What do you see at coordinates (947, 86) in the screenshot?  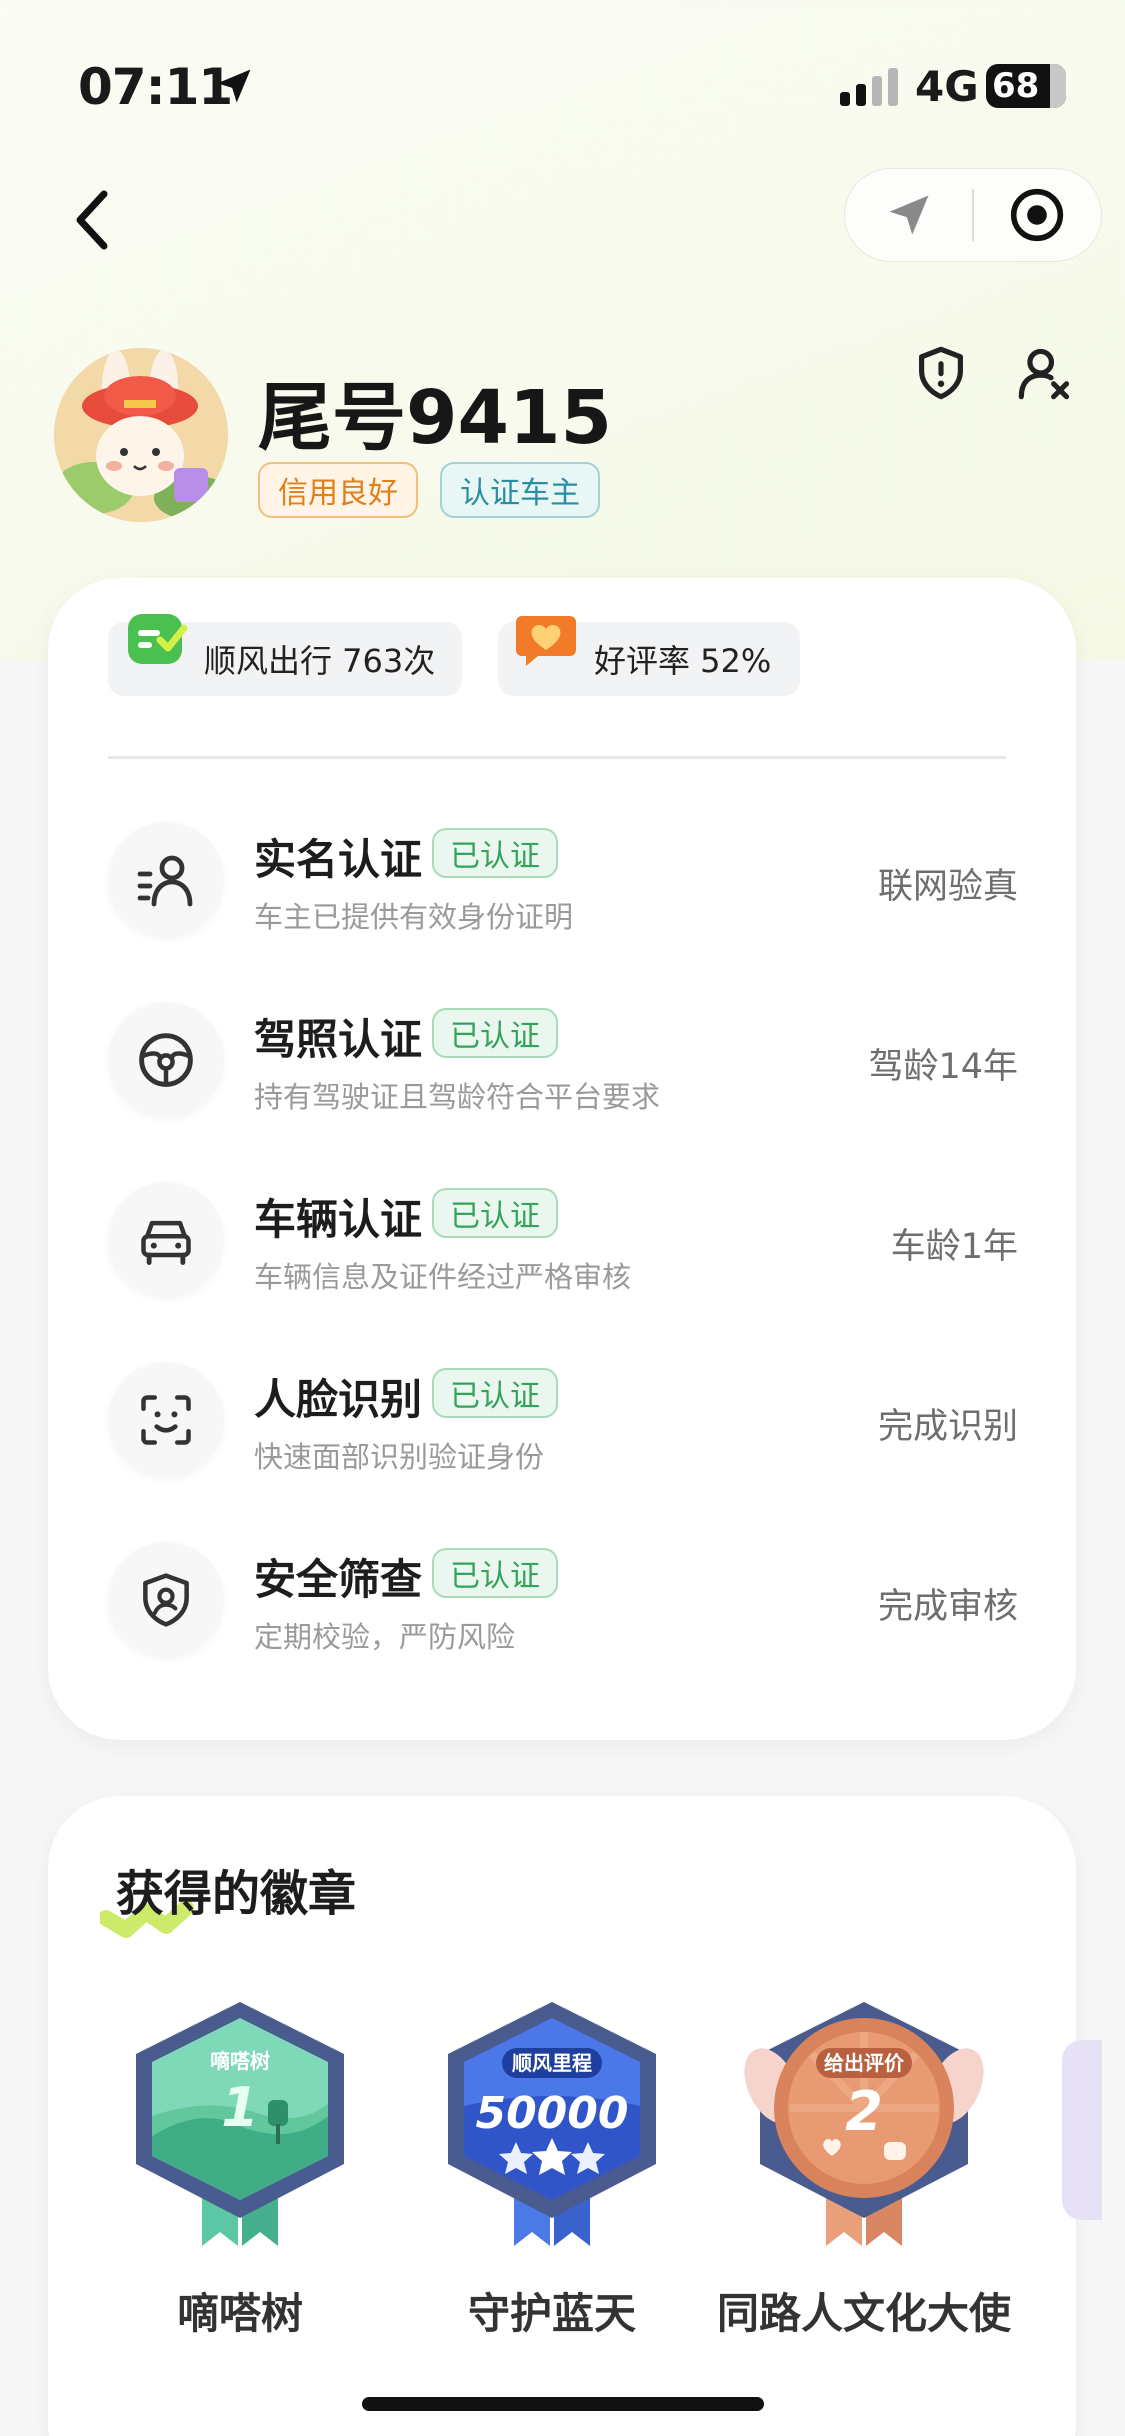 I see `network-type: 4G` at bounding box center [947, 86].